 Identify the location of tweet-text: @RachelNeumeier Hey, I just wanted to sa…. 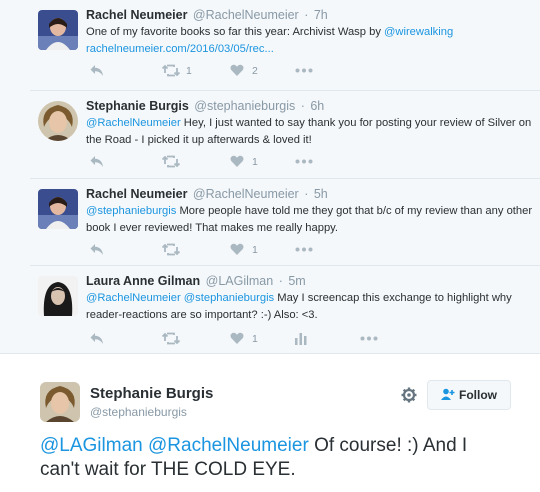
(309, 131).